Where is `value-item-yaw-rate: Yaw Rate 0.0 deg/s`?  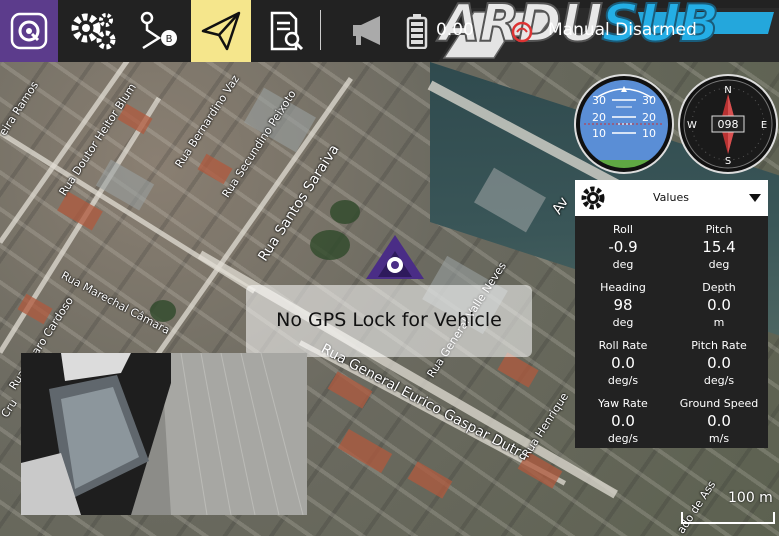 value-item-yaw-rate: Yaw Rate 0.0 deg/s is located at coordinates (623, 421).